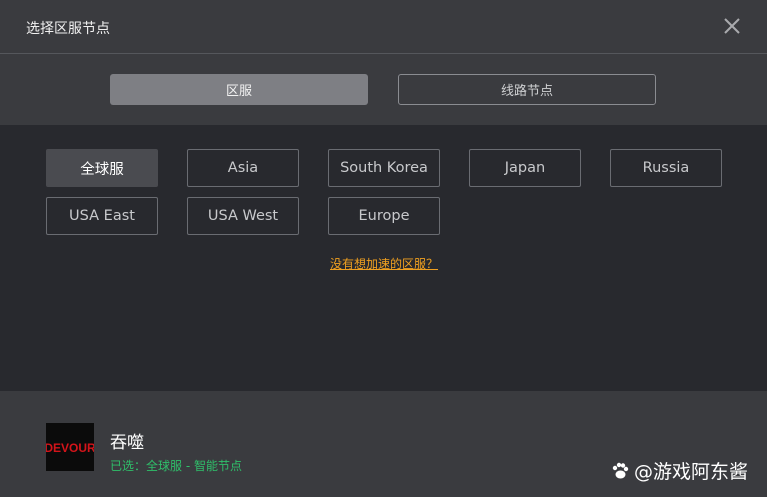 The image size is (767, 497). I want to click on tab-route-node: 线路节点, so click(527, 89).